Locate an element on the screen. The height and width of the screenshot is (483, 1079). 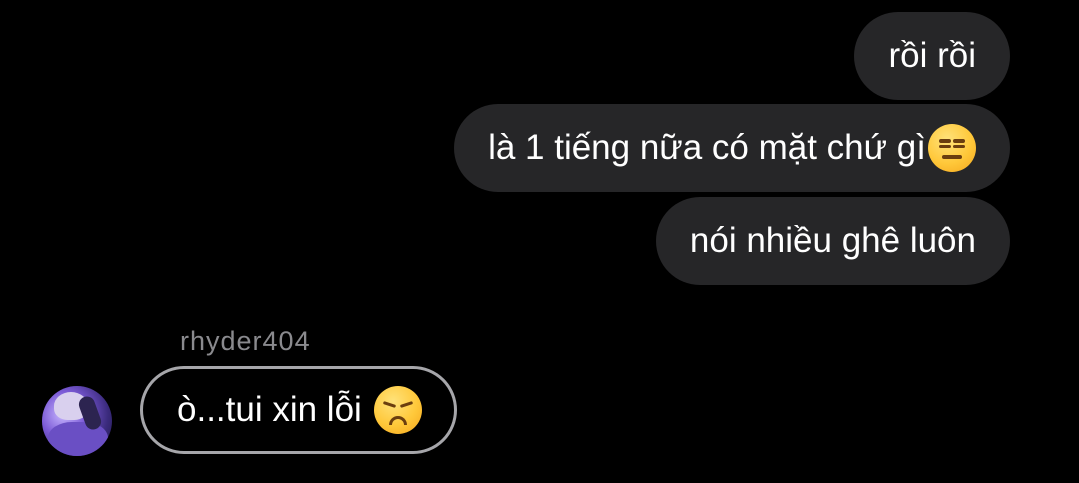
outgoing-message-bubble: rồi rồi is located at coordinates (932, 56).